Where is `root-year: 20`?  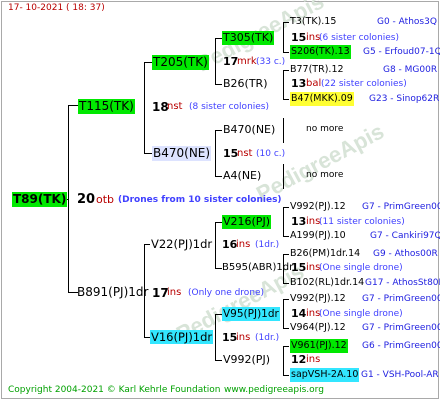
root-year: 20 is located at coordinates (86, 199).